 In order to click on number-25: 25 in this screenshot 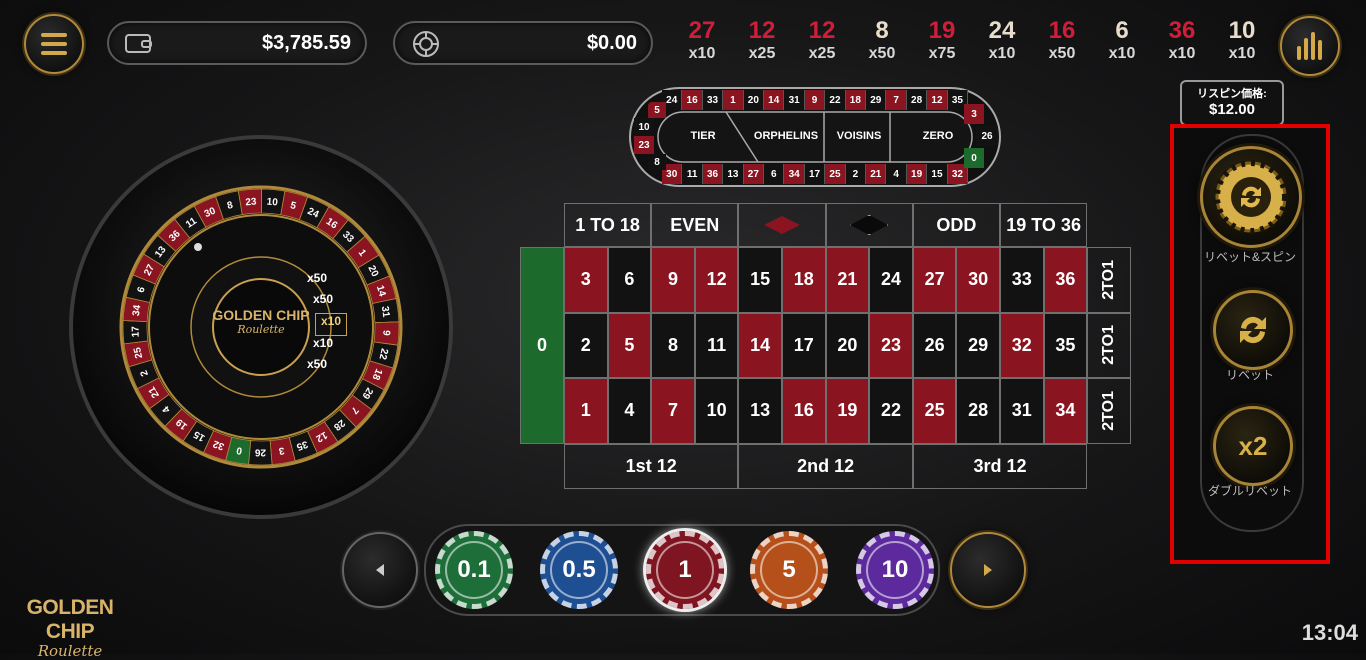, I will do `click(934, 411)`.